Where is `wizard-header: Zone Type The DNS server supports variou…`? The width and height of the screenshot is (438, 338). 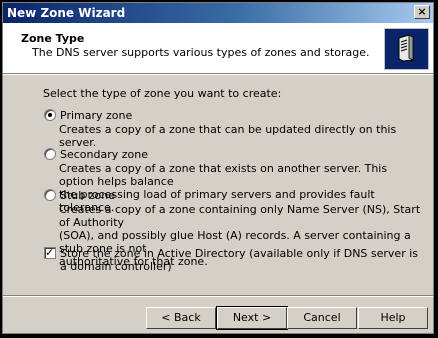 wizard-header: Zone Type The DNS server supports variou… is located at coordinates (218, 48).